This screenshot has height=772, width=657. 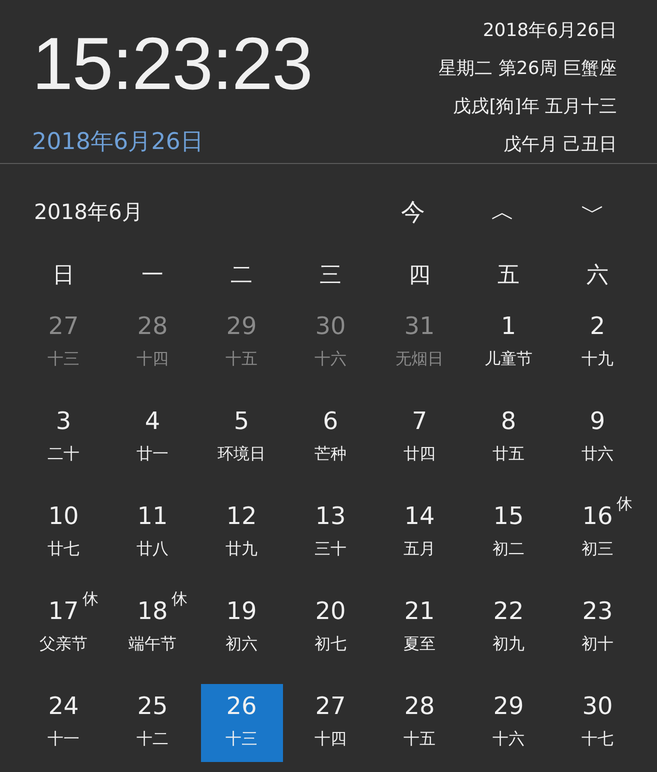 I want to click on day-cell: 30 十七, so click(x=597, y=723).